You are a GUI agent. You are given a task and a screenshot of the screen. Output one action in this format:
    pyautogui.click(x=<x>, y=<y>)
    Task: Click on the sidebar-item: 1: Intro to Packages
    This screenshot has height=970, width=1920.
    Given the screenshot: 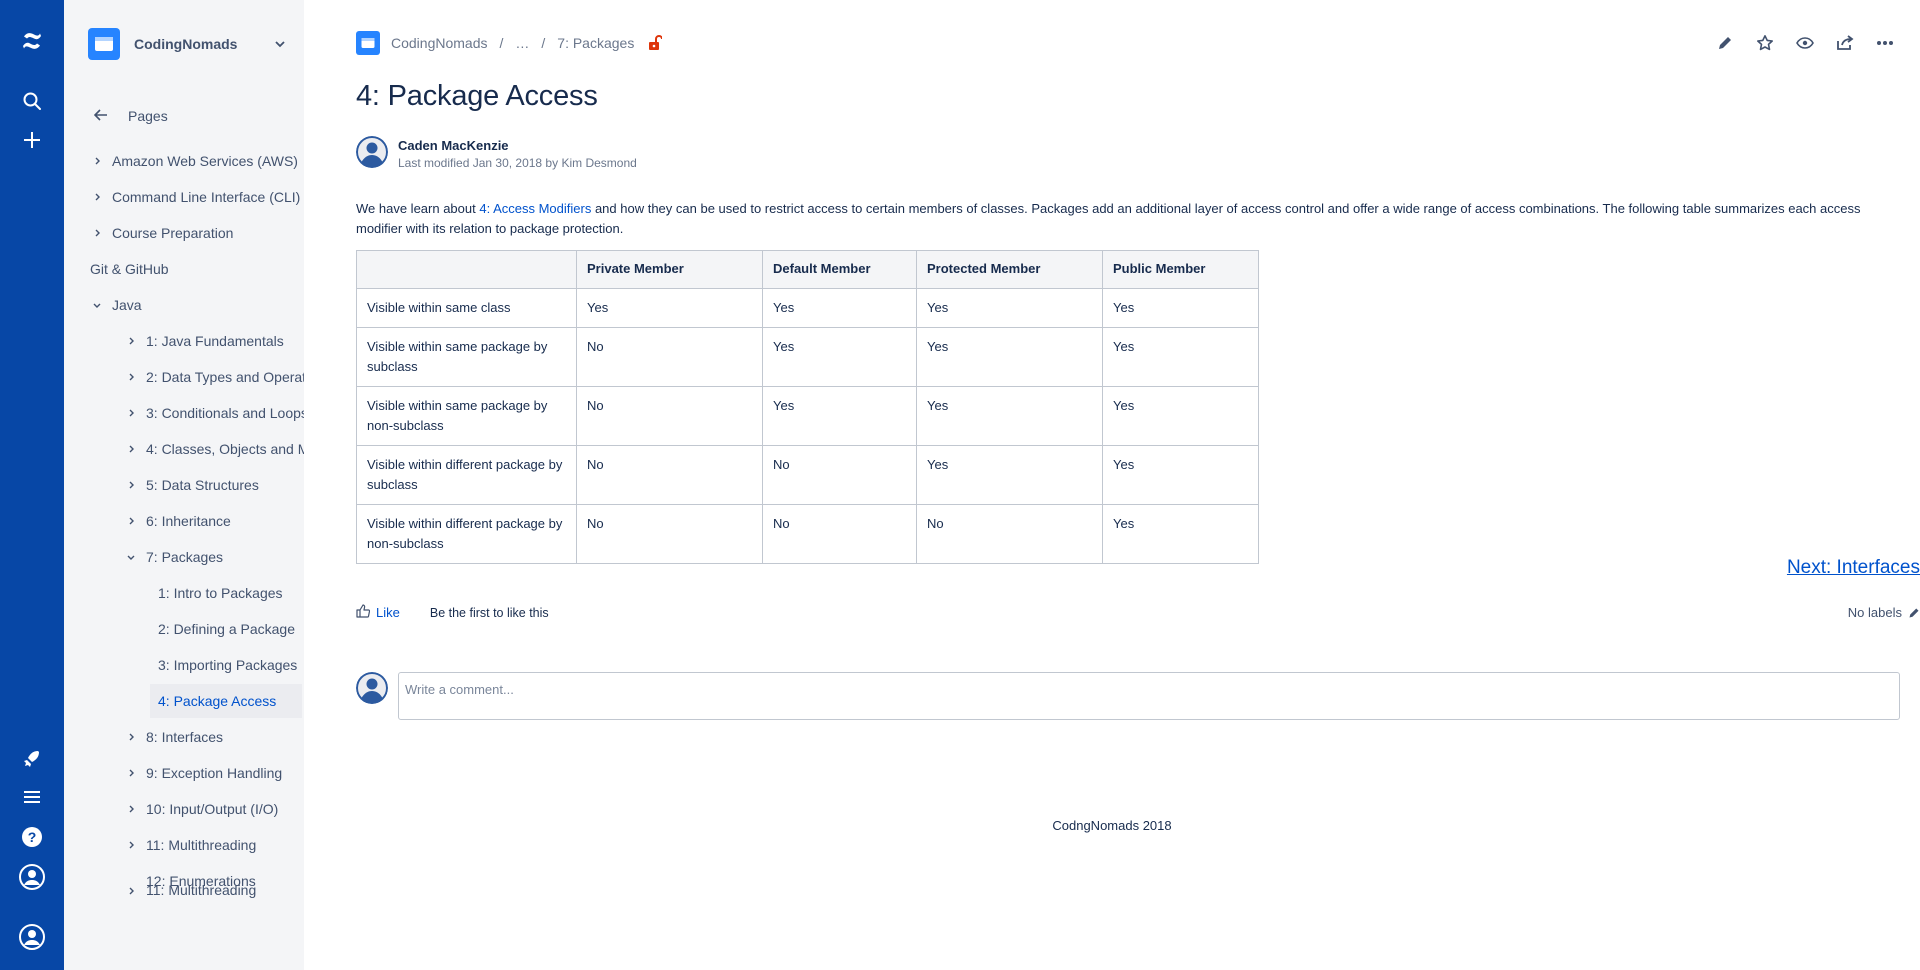 What is the action you would take?
    pyautogui.click(x=231, y=593)
    